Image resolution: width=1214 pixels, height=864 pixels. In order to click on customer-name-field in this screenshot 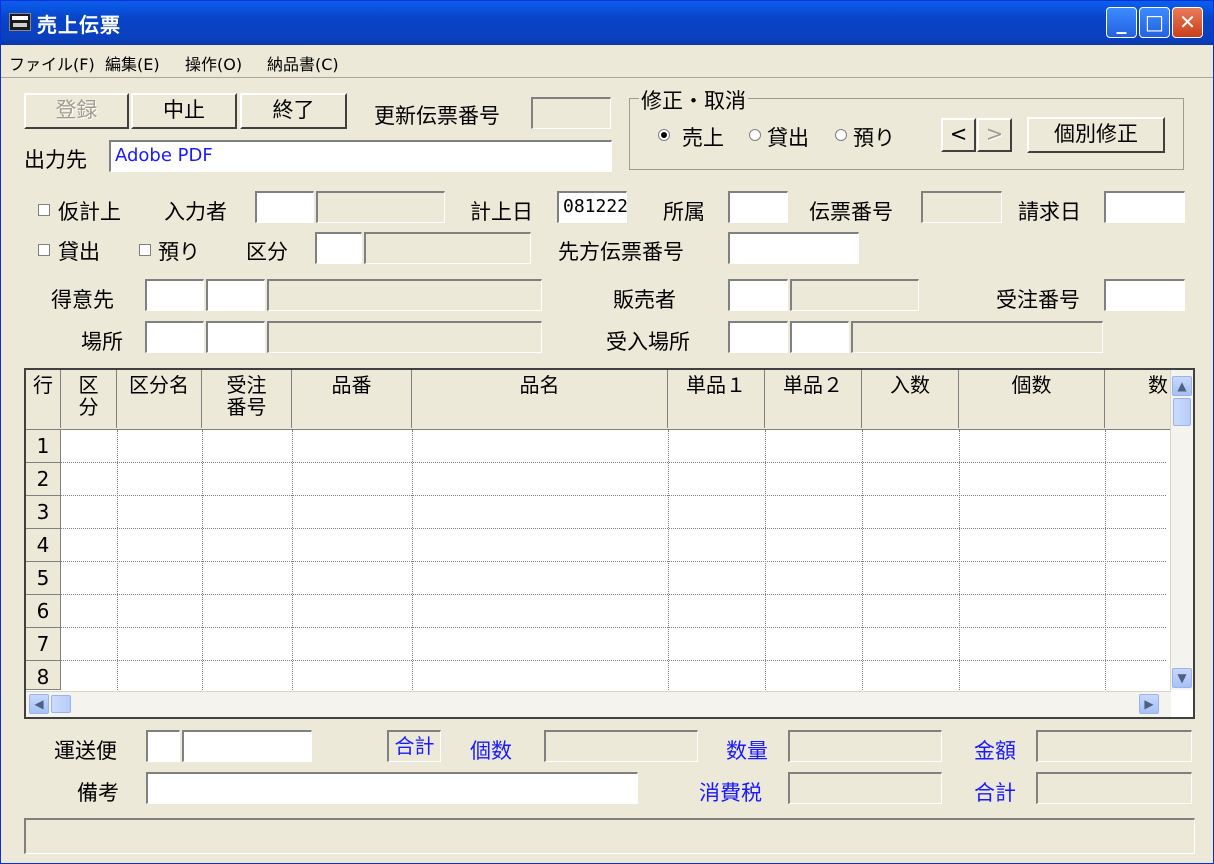, I will do `click(404, 295)`.